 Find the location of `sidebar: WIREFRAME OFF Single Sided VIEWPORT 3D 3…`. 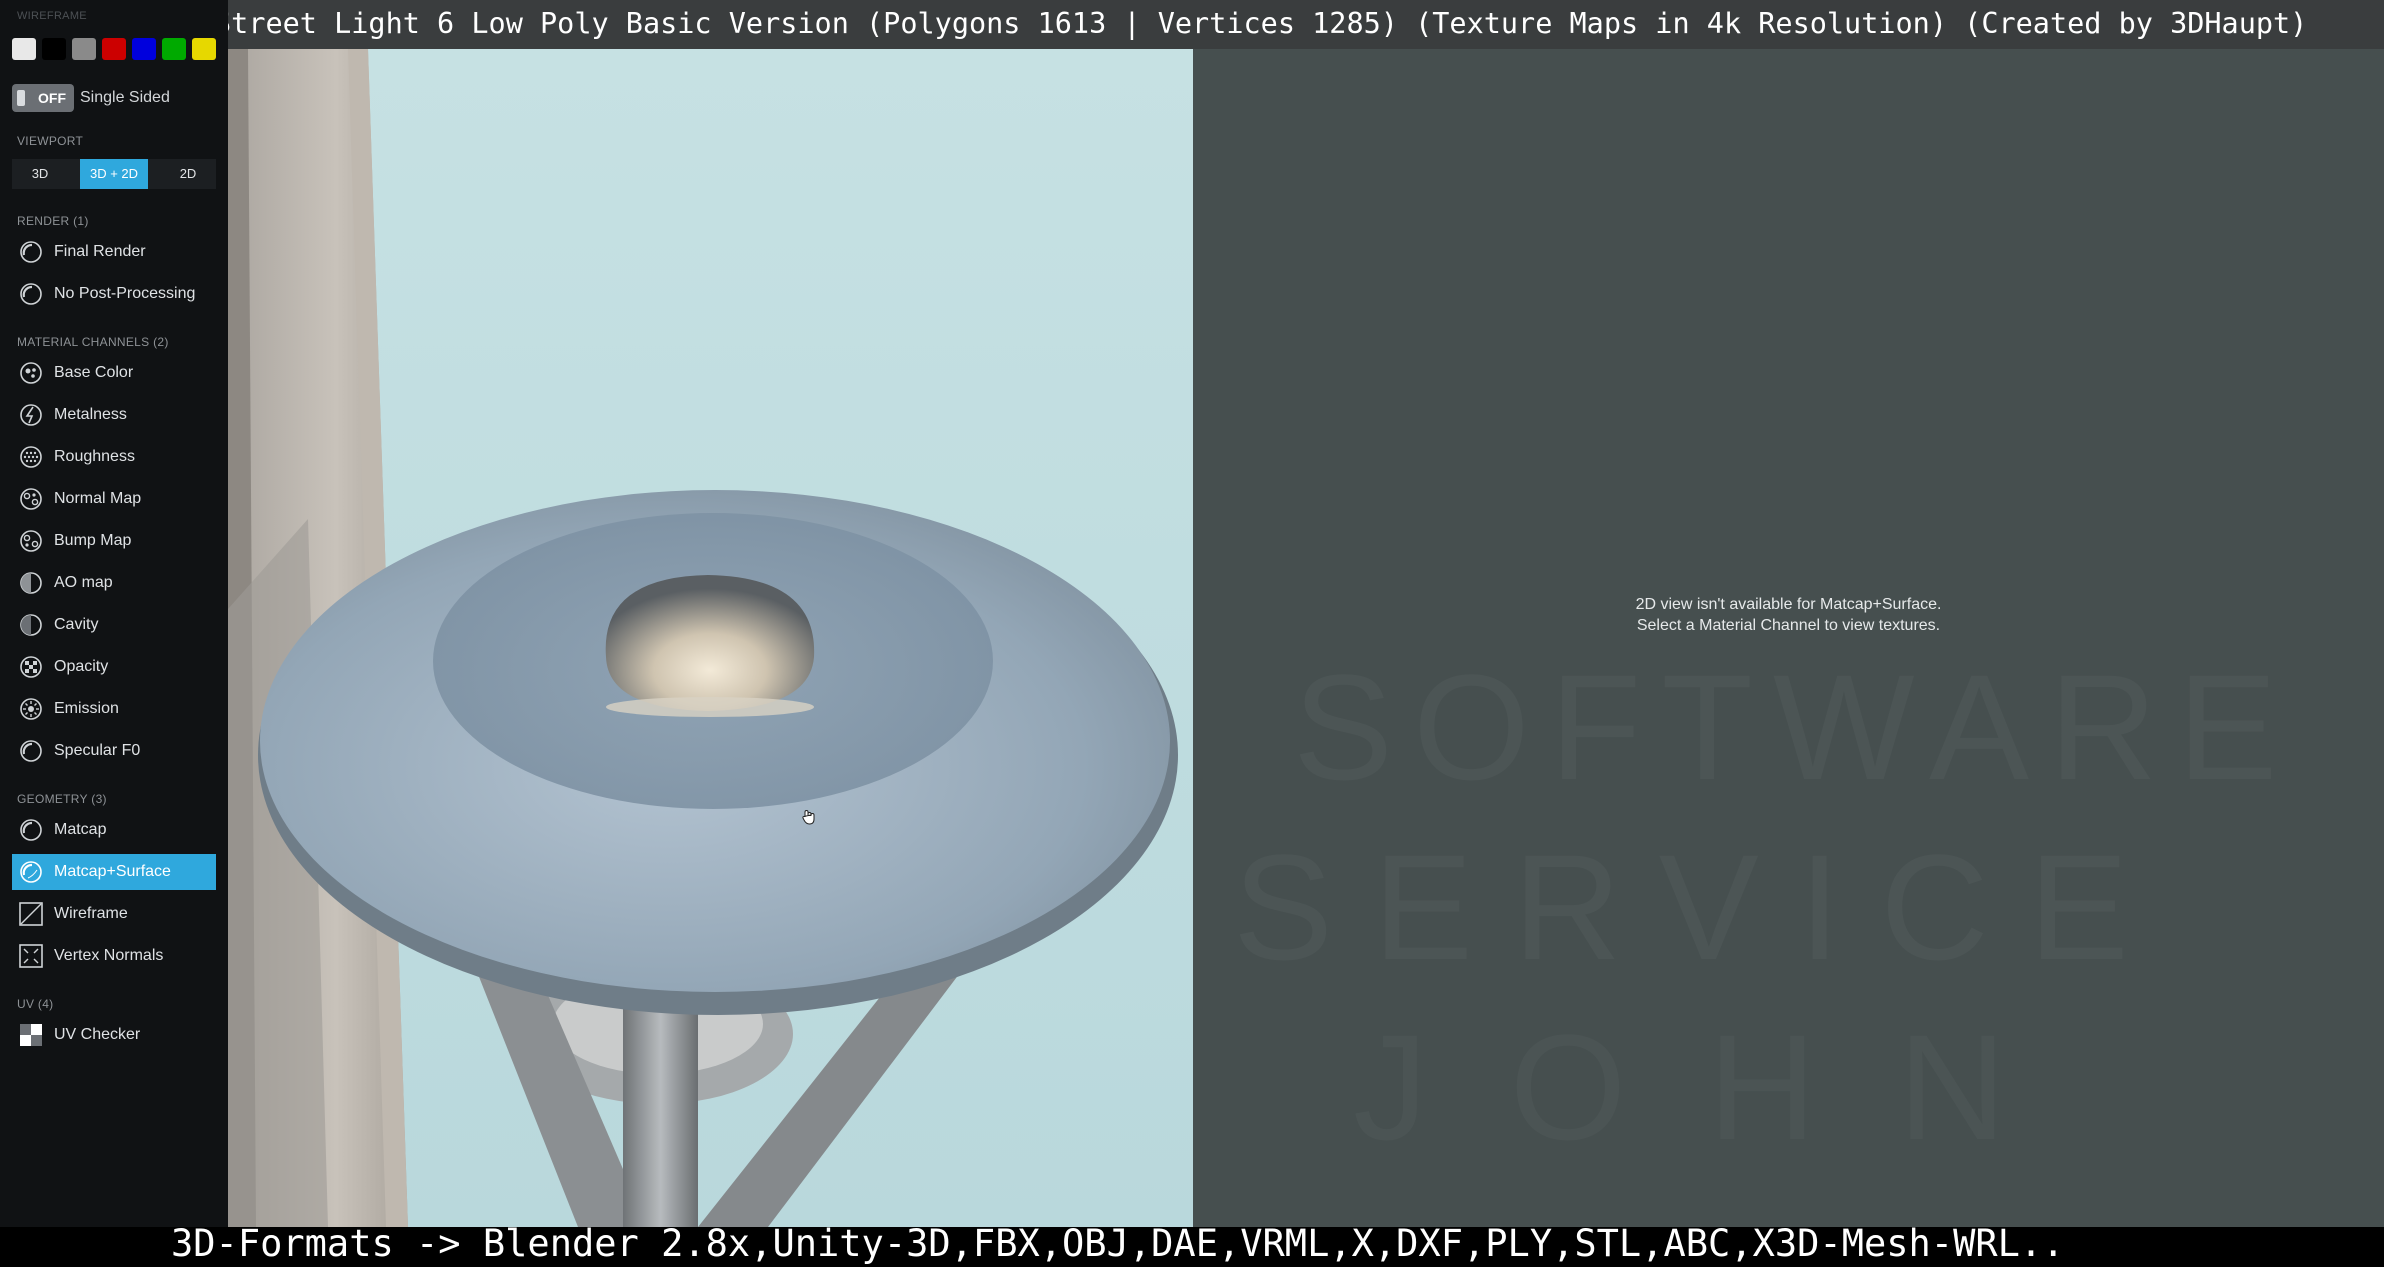

sidebar: WIREFRAME OFF Single Sided VIEWPORT 3D 3… is located at coordinates (114, 613).